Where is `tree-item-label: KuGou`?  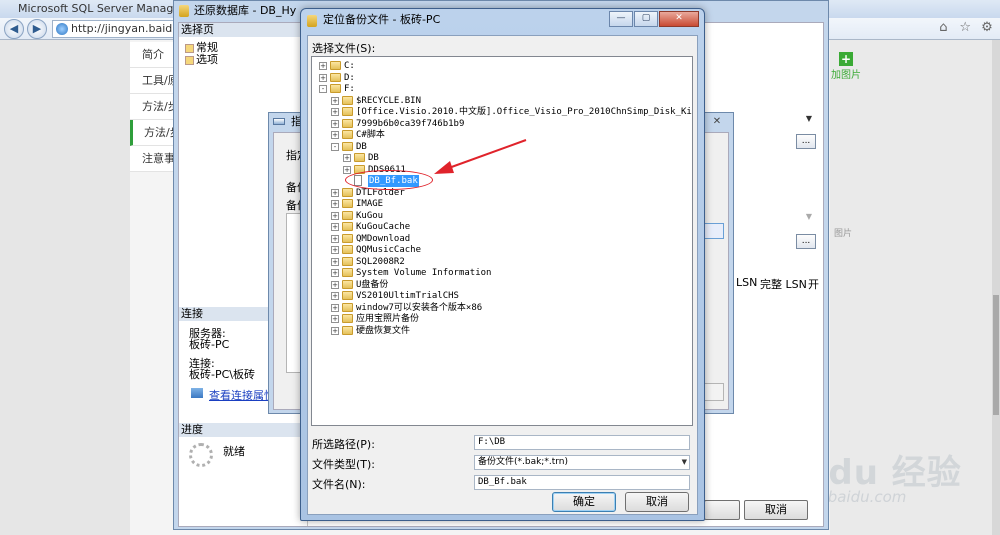
tree-item-label: KuGou is located at coordinates (370, 215).